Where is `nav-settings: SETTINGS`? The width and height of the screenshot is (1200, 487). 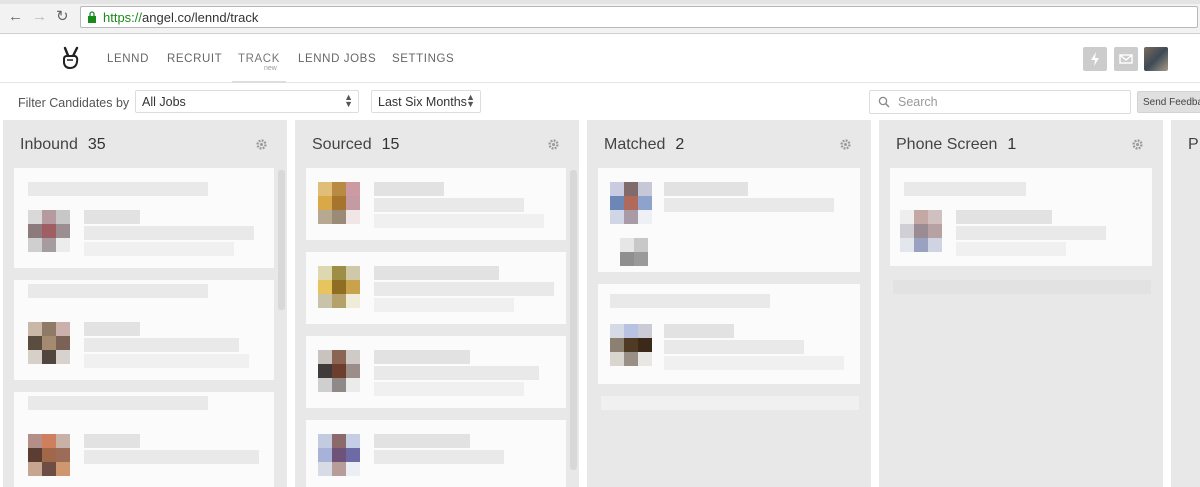
nav-settings: SETTINGS is located at coordinates (423, 59).